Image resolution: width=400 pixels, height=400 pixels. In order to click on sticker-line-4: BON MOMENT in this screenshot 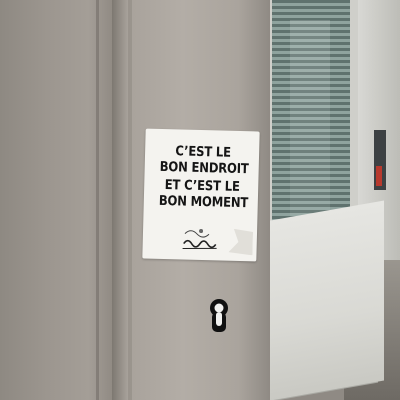, I will do `click(203, 202)`.